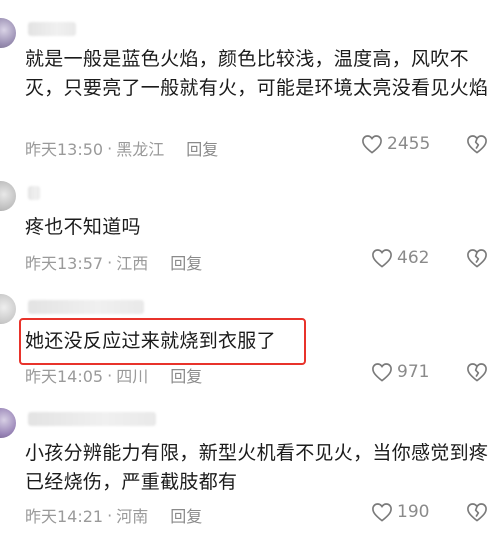 Image resolution: width=502 pixels, height=542 pixels. What do you see at coordinates (140, 149) in the screenshot?
I see `comment-location: 黑龙江` at bounding box center [140, 149].